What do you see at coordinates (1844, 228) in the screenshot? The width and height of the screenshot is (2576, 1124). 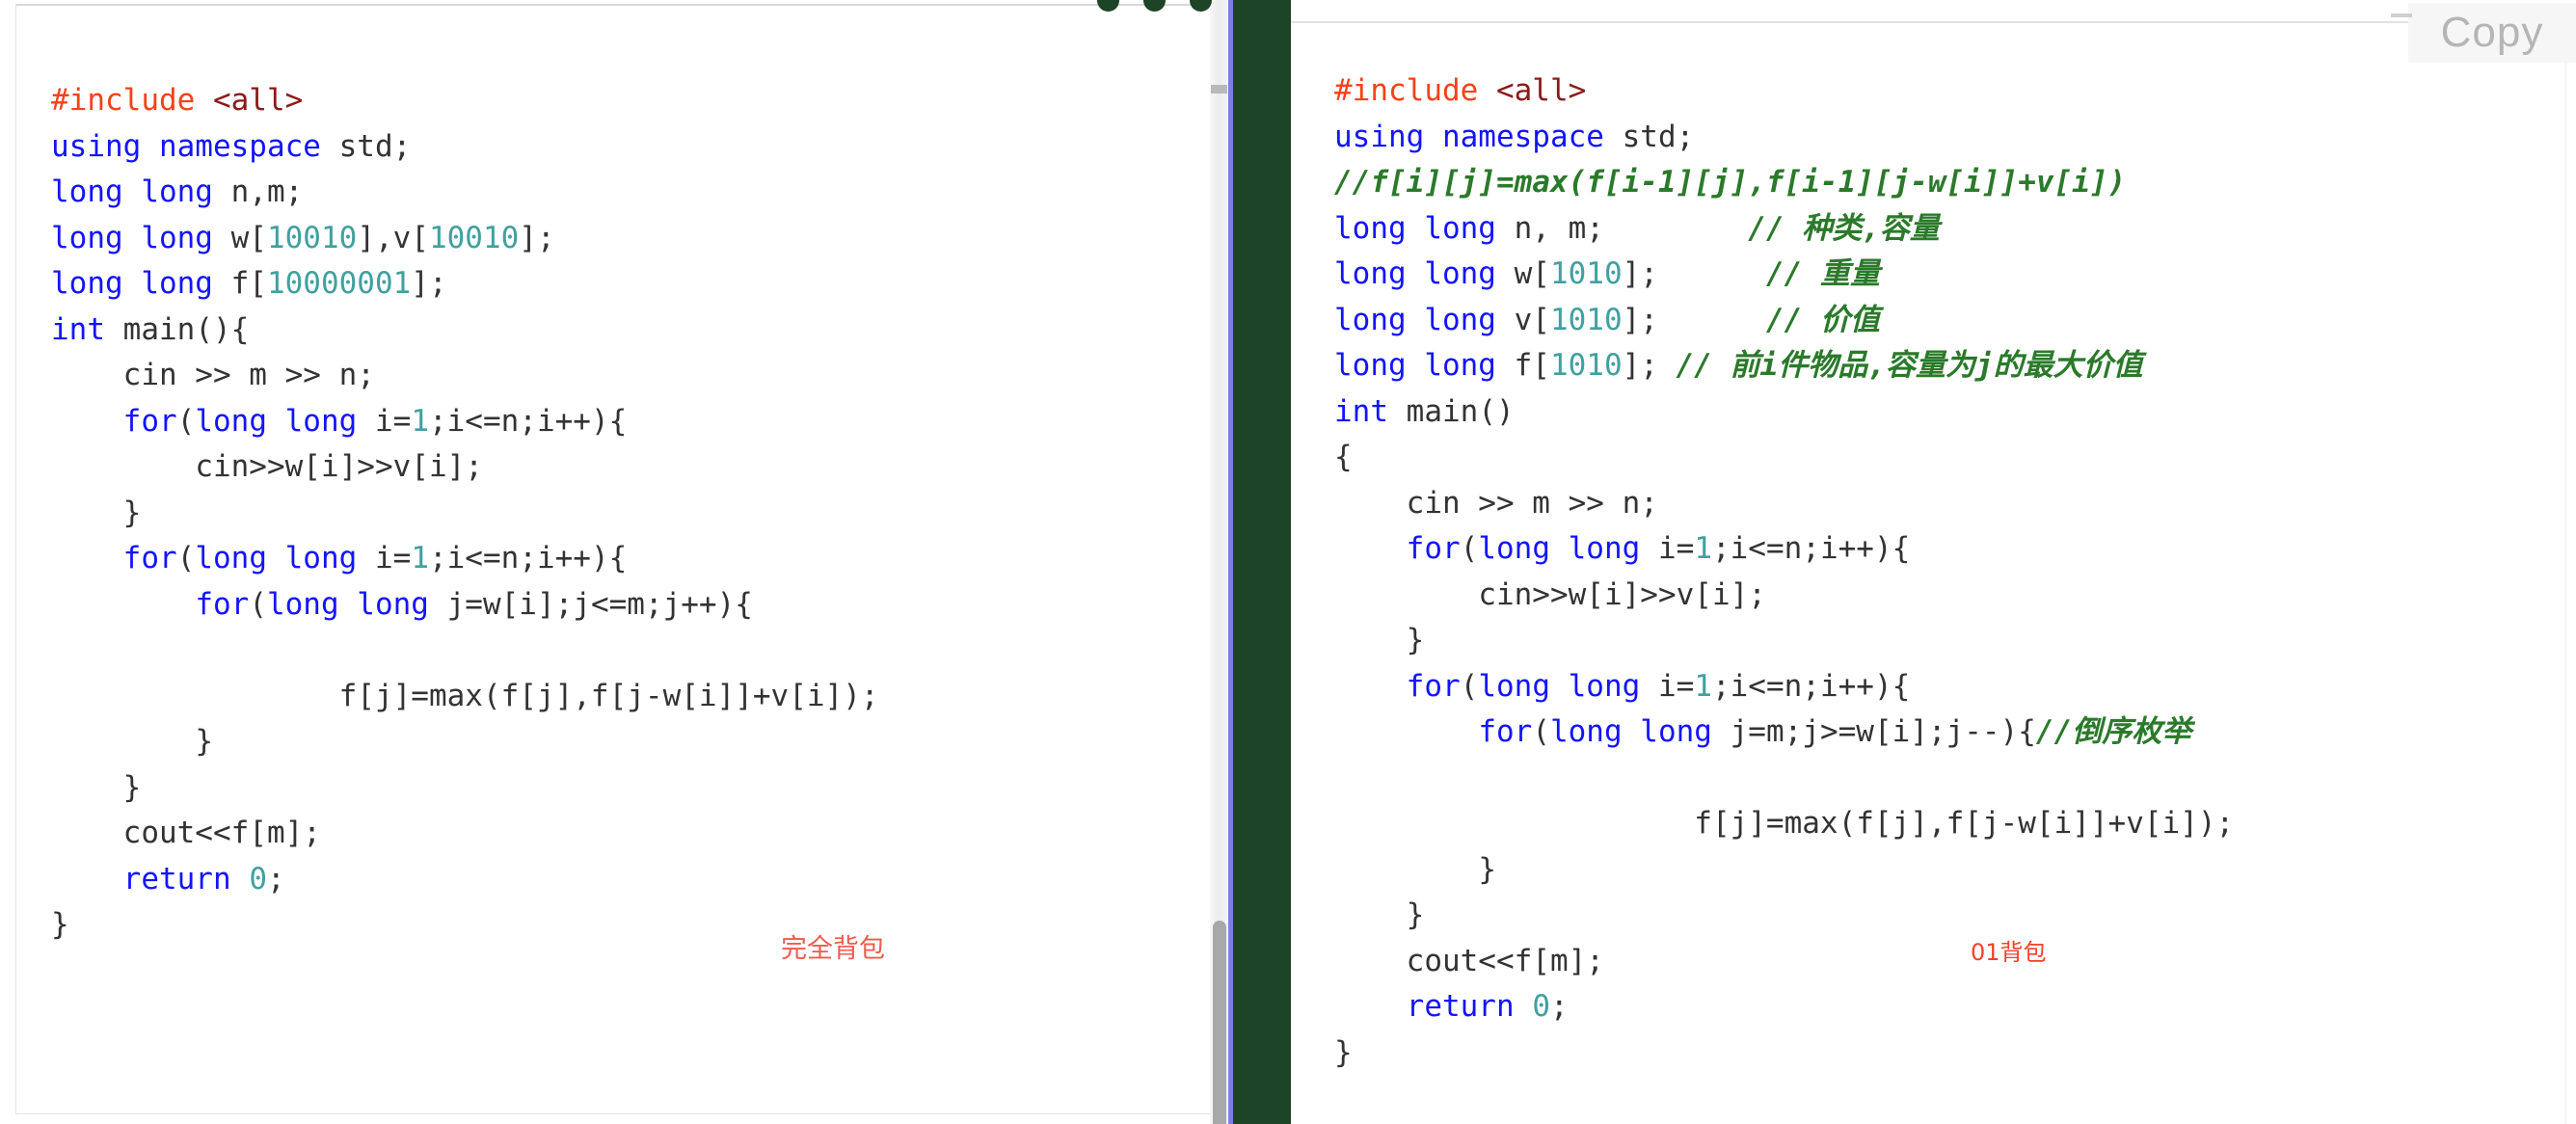 I see `code-token: // 种类,容量` at bounding box center [1844, 228].